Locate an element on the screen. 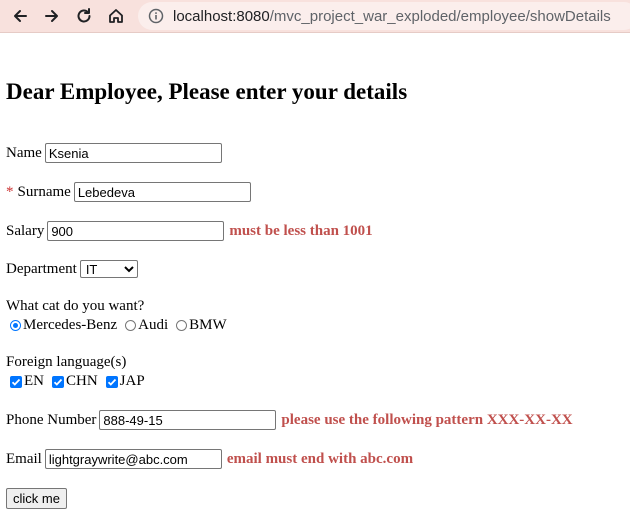 This screenshot has height=517, width=630. submit-row: click me is located at coordinates (36, 498).